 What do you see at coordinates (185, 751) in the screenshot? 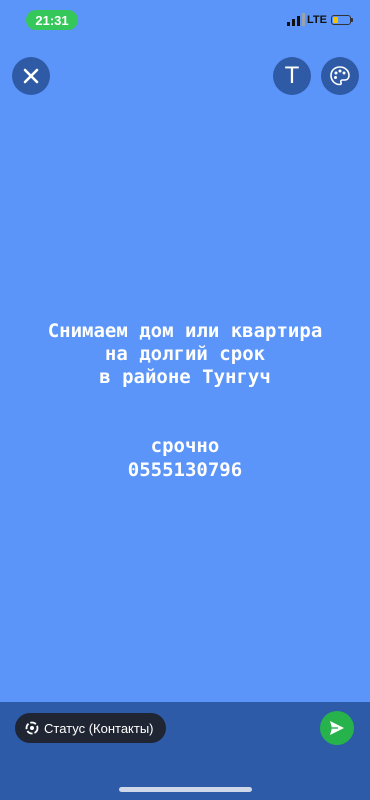
I see `bottom-bar: Статус (Контакты)` at bounding box center [185, 751].